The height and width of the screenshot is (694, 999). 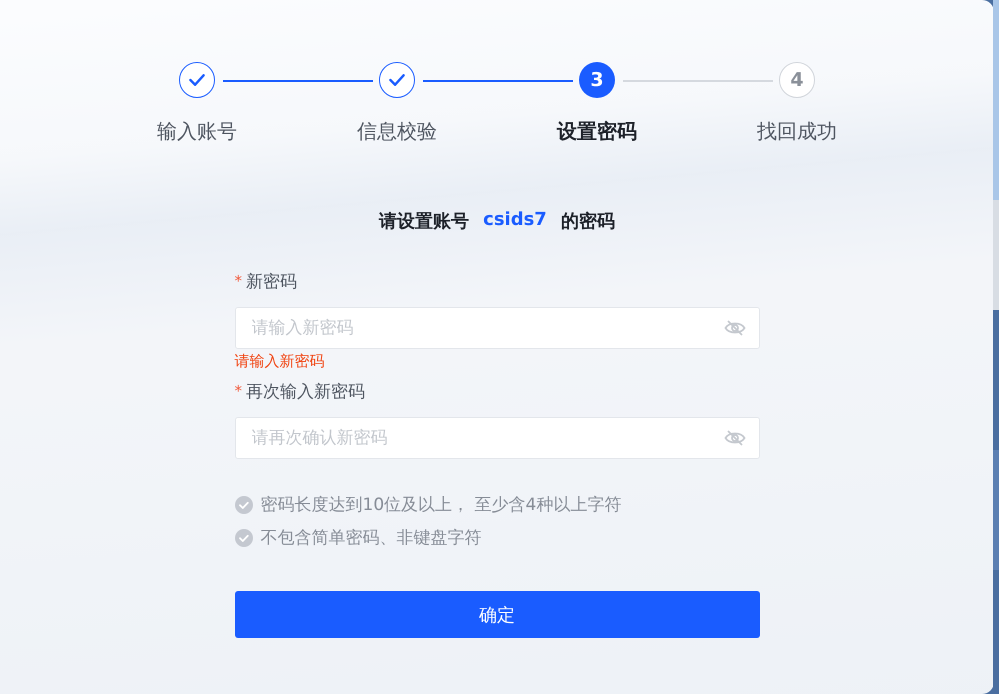 I want to click on field-label: 再次输入新密码, so click(x=305, y=391).